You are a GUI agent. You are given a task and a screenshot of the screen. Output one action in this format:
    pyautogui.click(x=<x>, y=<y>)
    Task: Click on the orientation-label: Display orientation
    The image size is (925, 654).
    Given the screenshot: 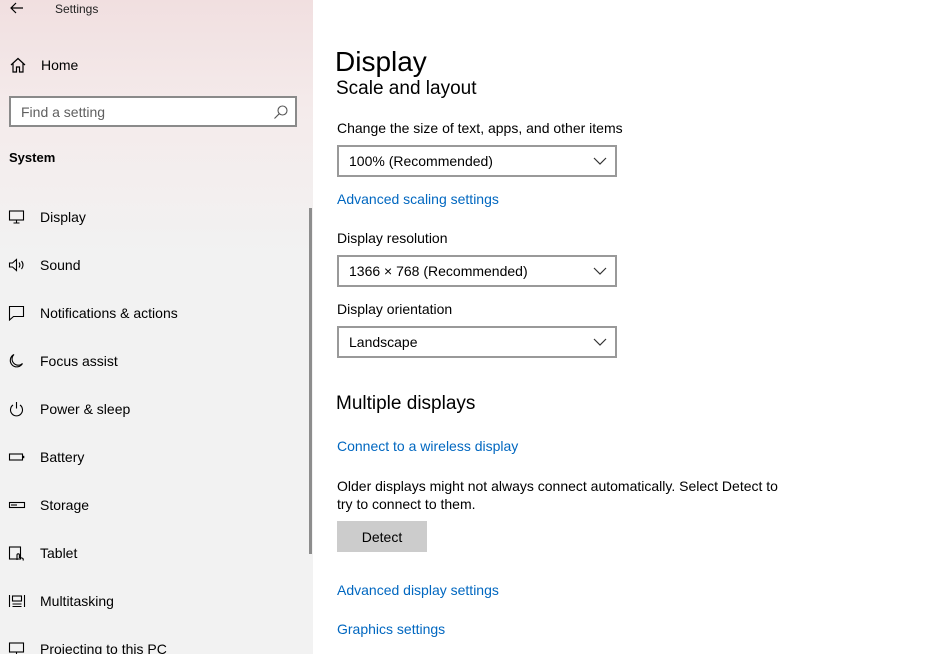 What is the action you would take?
    pyautogui.click(x=395, y=309)
    